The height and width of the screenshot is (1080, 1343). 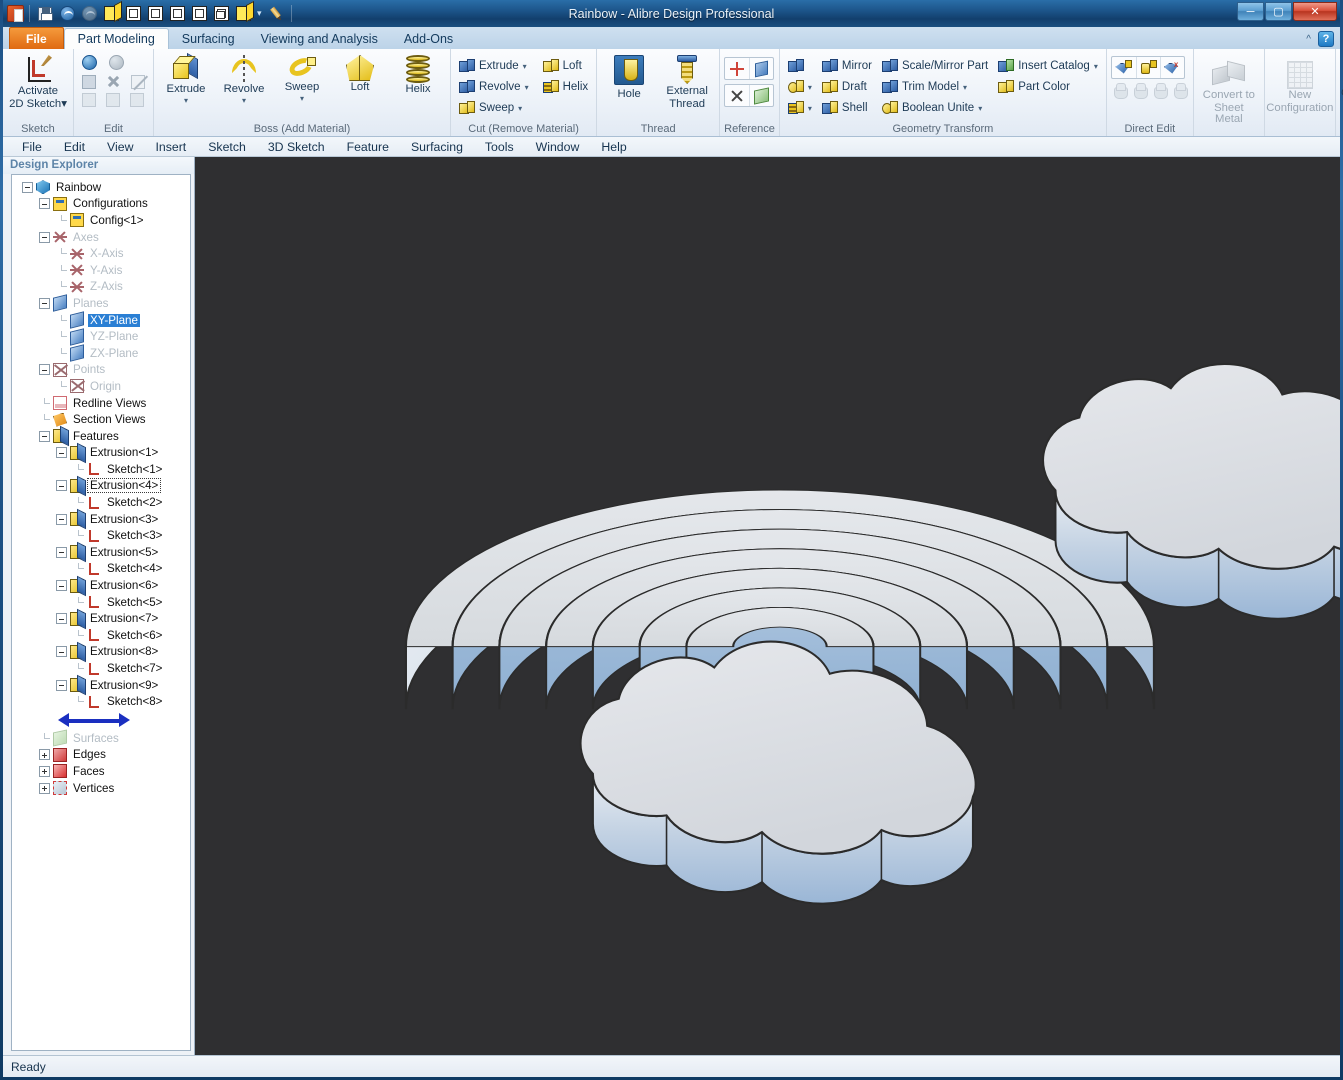 I want to click on gt-fillet-button, so click(x=800, y=66).